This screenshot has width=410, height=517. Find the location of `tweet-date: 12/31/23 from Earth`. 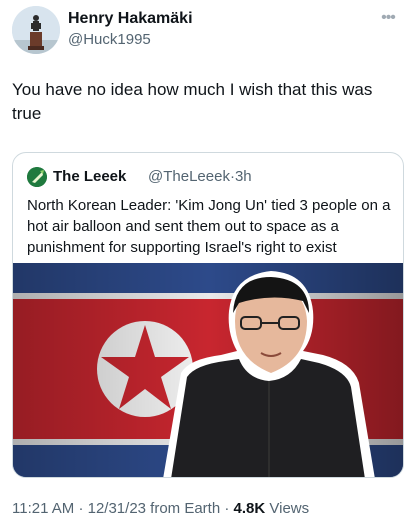

tweet-date: 12/31/23 from Earth is located at coordinates (154, 508).